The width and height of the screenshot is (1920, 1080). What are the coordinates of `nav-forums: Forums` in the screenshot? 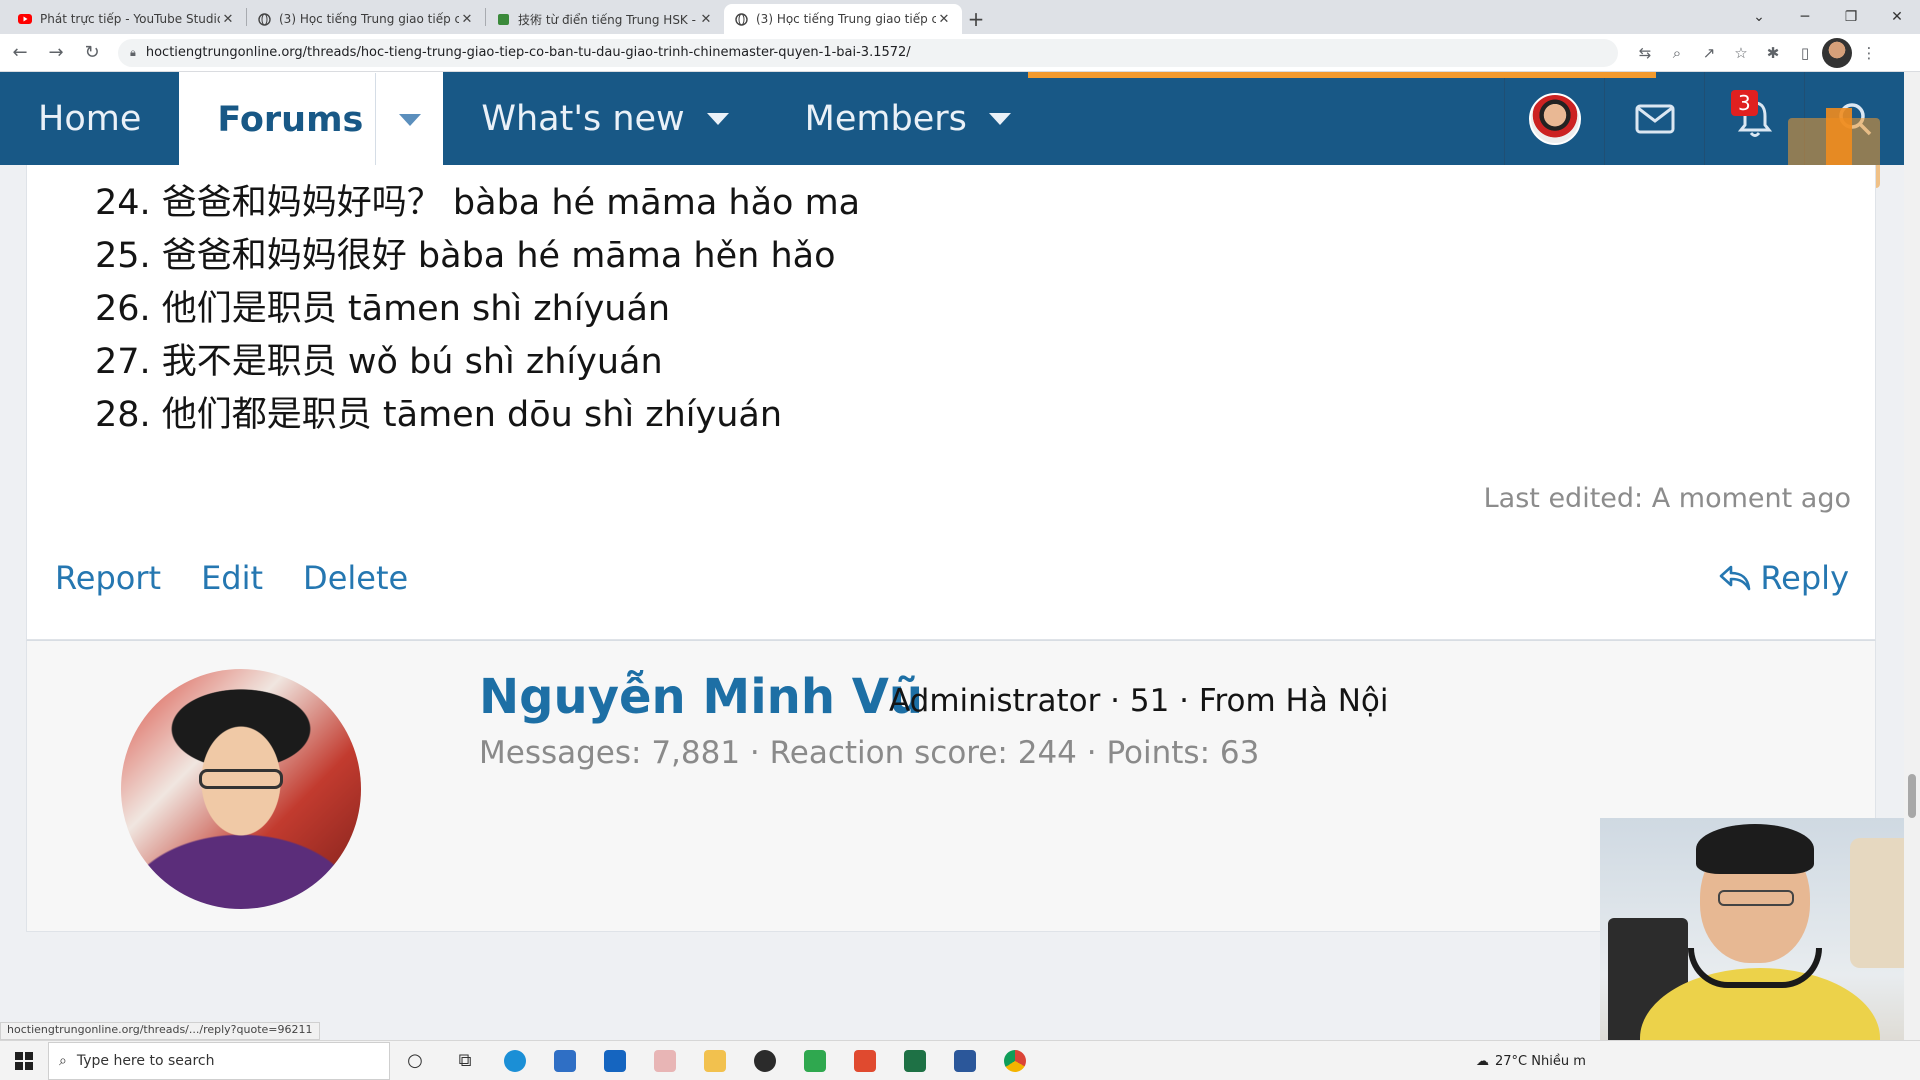 It's located at (311, 119).